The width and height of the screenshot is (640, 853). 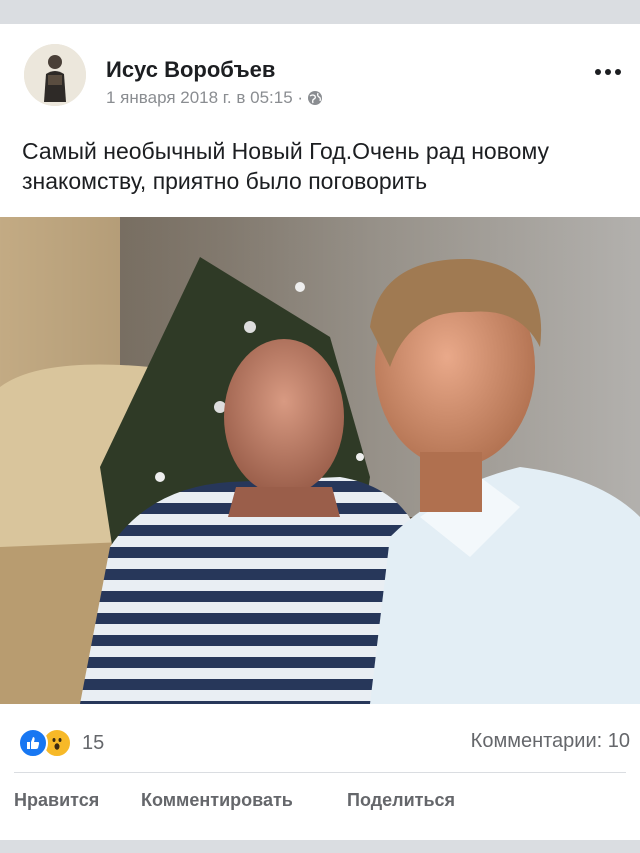 What do you see at coordinates (55, 75) in the screenshot?
I see `author-avatar` at bounding box center [55, 75].